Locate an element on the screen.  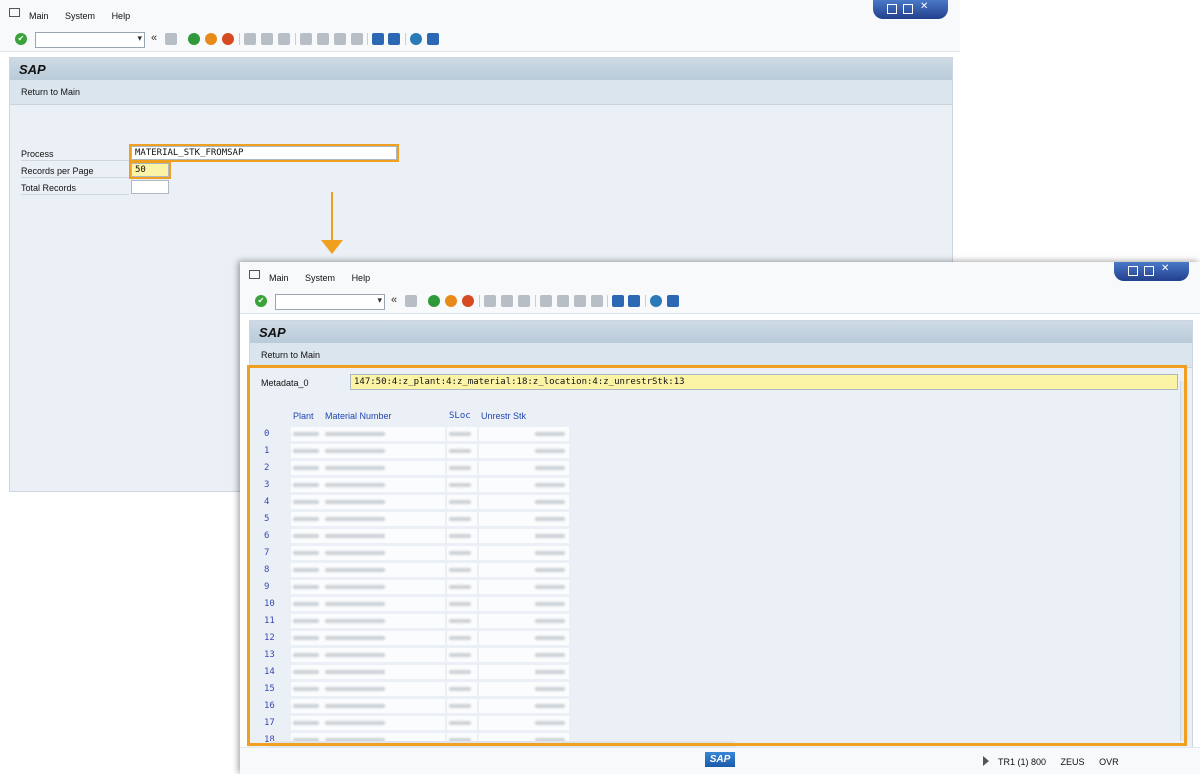
application-toolbar: Return to Main is located at coordinates (481, 92).